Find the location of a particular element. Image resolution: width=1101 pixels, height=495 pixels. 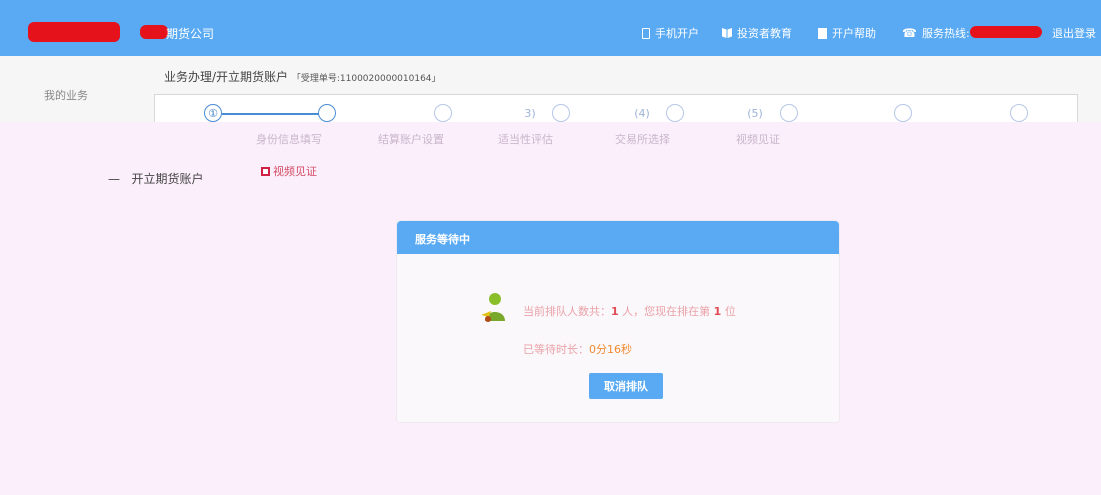

wait-label: 已等待时长： is located at coordinates (556, 349).